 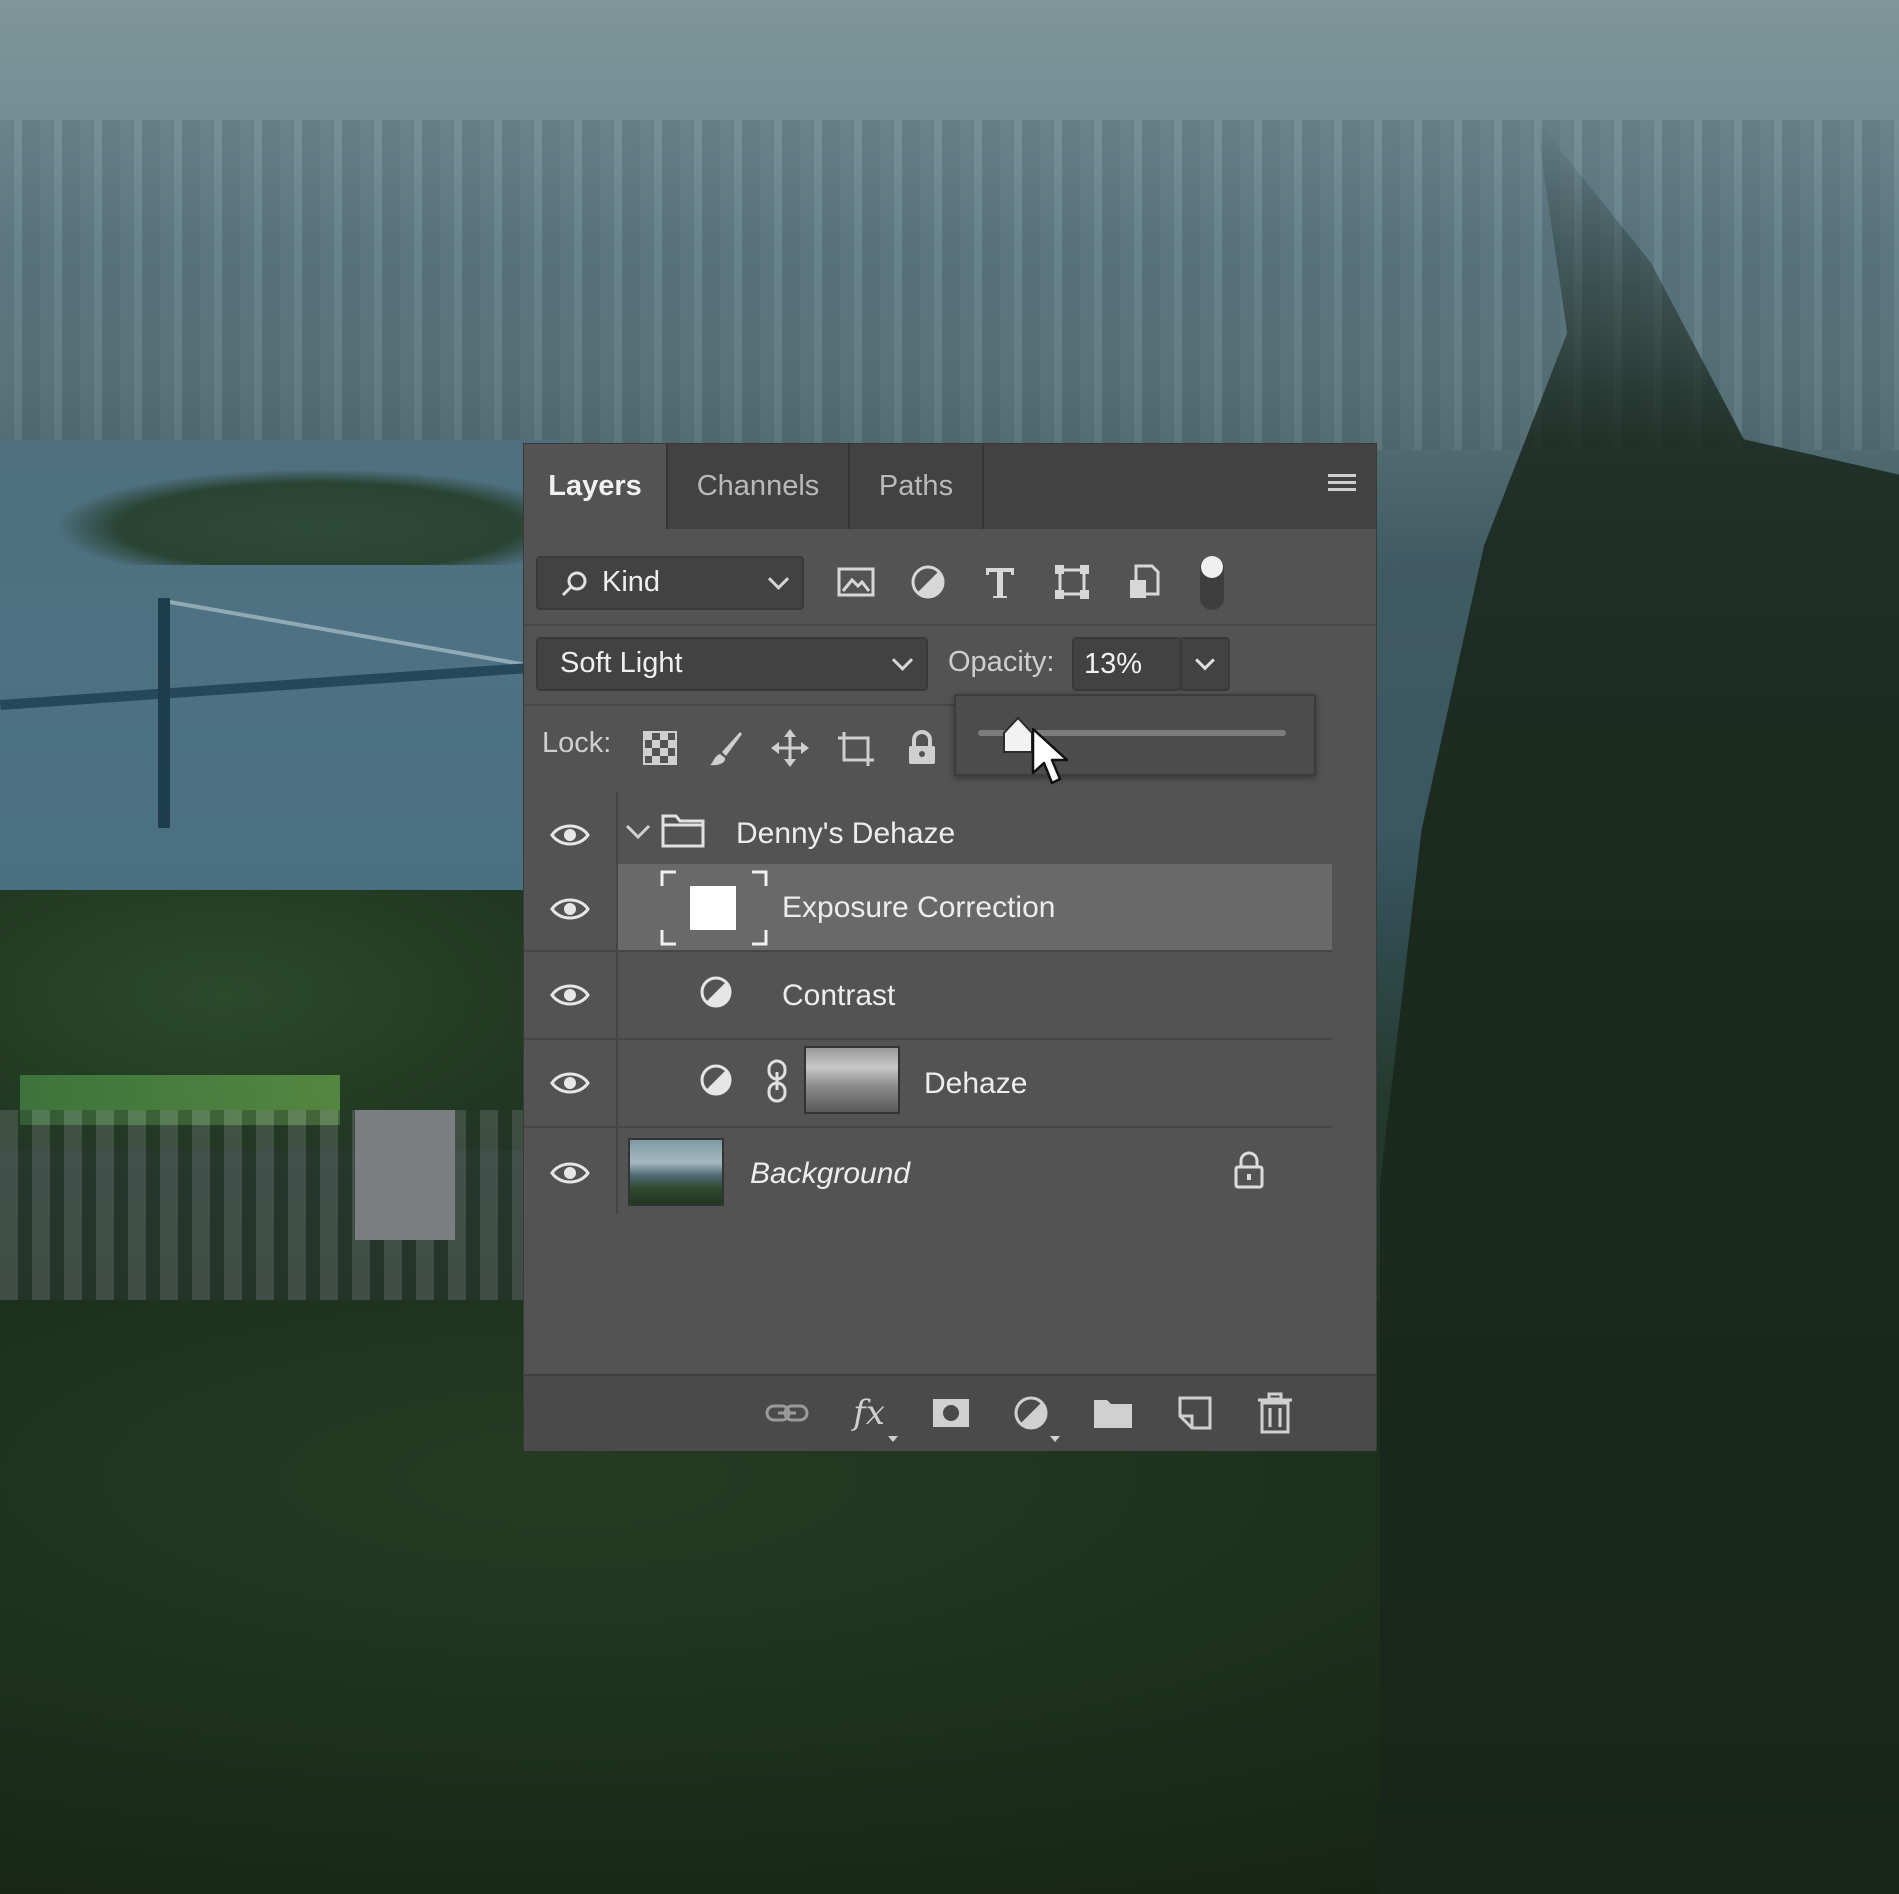 I want to click on adjustment-layer-filter-icon, so click(x=928, y=582).